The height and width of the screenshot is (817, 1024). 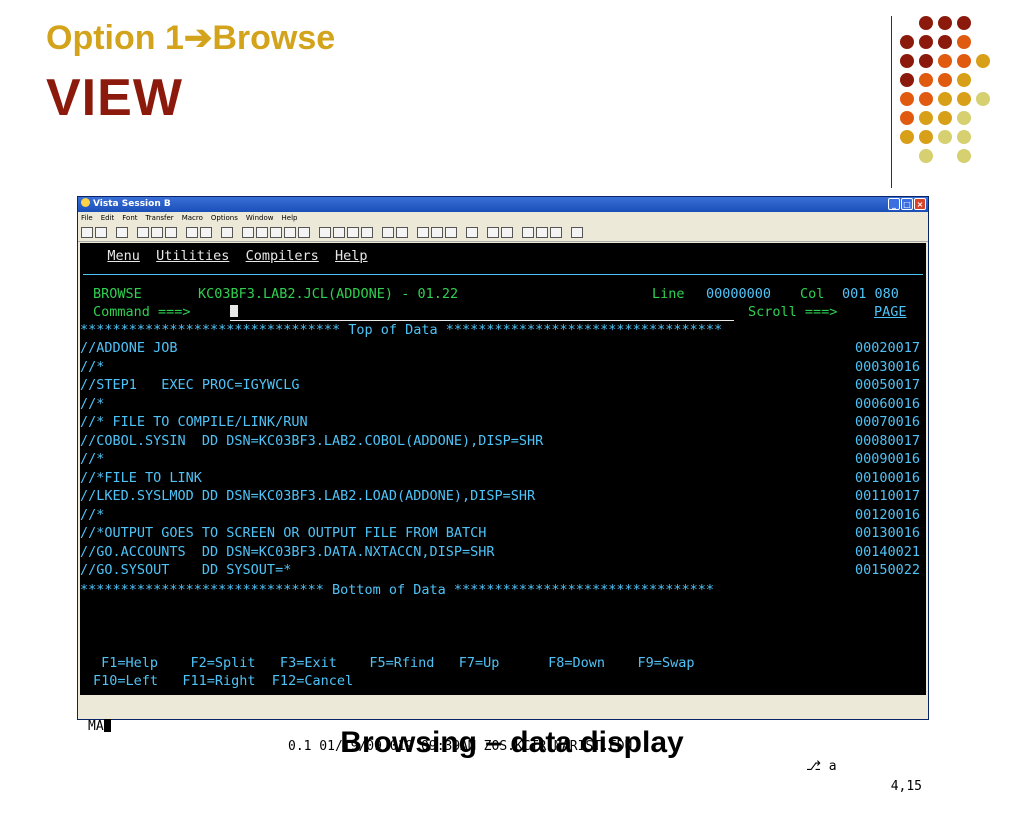 What do you see at coordinates (328, 294) in the screenshot?
I see `dataset-name: KC03BF3.LAB2.JCL(ADDONE) - 01.22` at bounding box center [328, 294].